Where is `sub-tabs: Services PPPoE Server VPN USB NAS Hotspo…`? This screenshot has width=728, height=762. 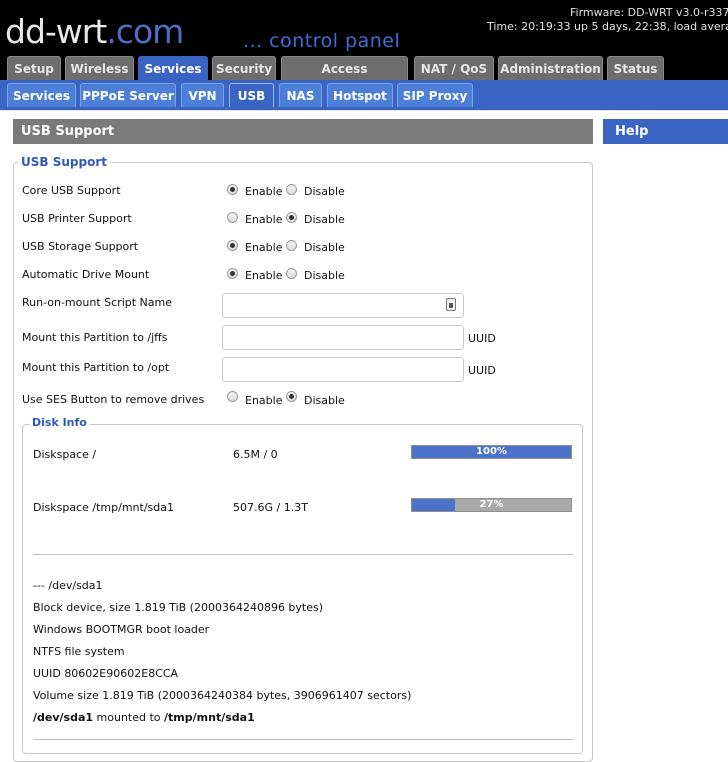 sub-tabs: Services PPPoE Server VPN USB NAS Hotspo… is located at coordinates (364, 95).